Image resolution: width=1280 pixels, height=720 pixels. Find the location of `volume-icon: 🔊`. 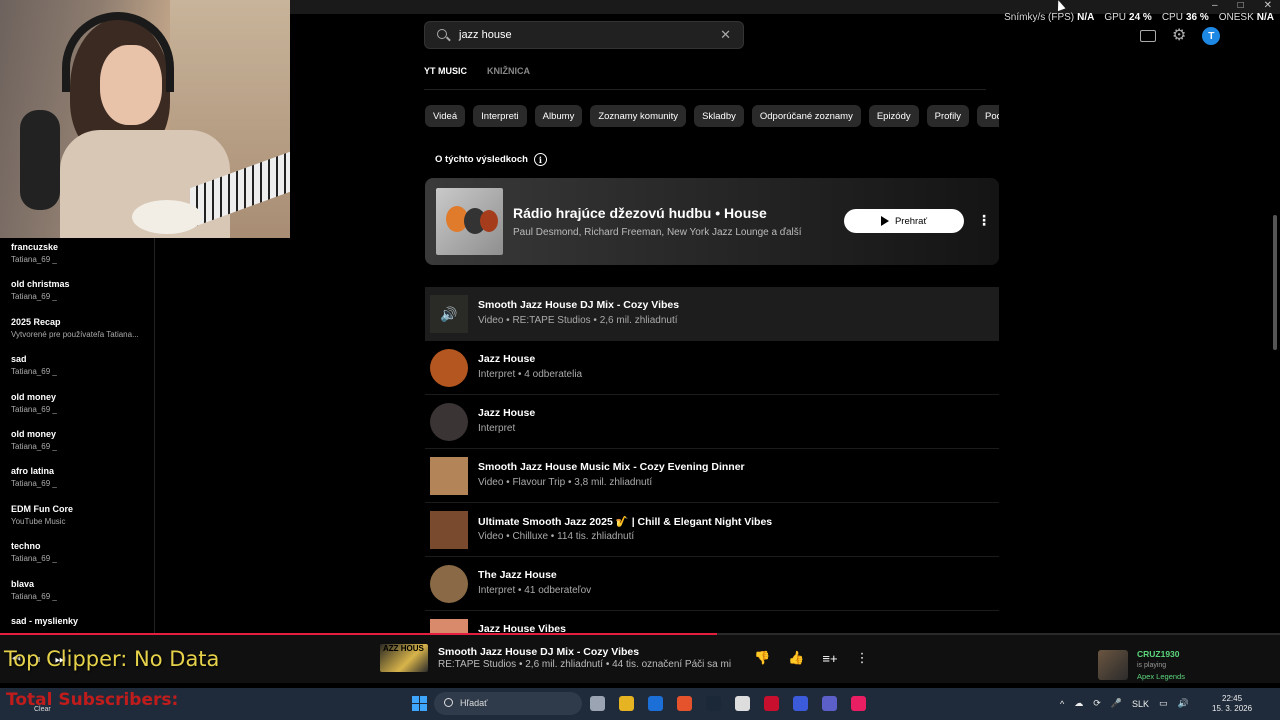

volume-icon: 🔊 is located at coordinates (1183, 703).